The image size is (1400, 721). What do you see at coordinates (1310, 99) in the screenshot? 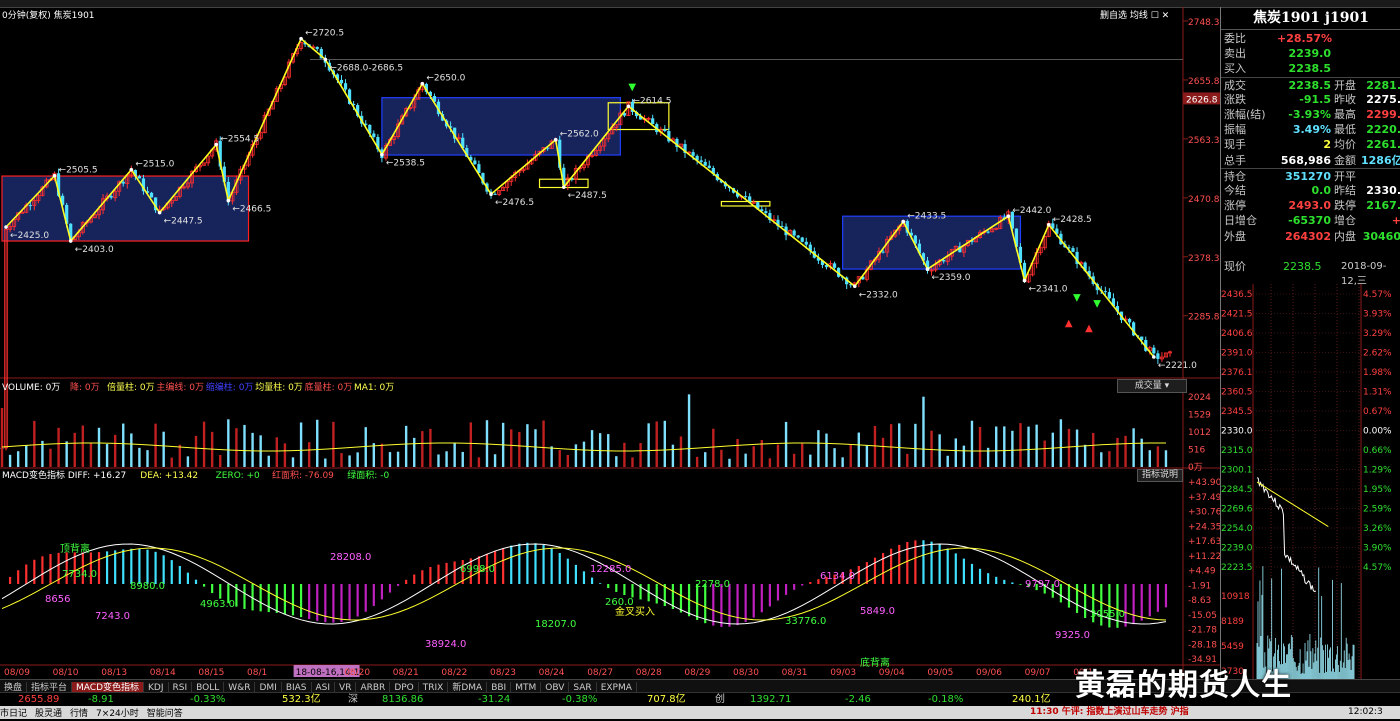
I see `quote-row: 涨跌 -91.5 昨收 2275.` at bounding box center [1310, 99].